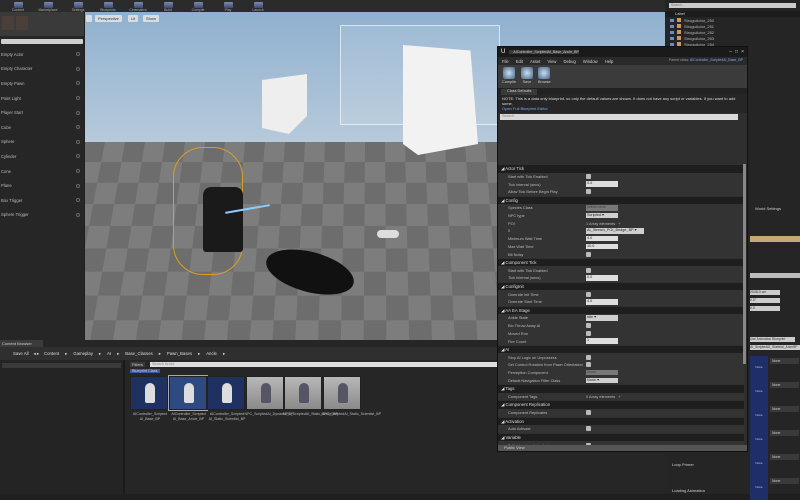 The height and width of the screenshot is (500, 800). Describe the element at coordinates (619, 117) in the screenshot. I see `details-search-input: Search` at that location.